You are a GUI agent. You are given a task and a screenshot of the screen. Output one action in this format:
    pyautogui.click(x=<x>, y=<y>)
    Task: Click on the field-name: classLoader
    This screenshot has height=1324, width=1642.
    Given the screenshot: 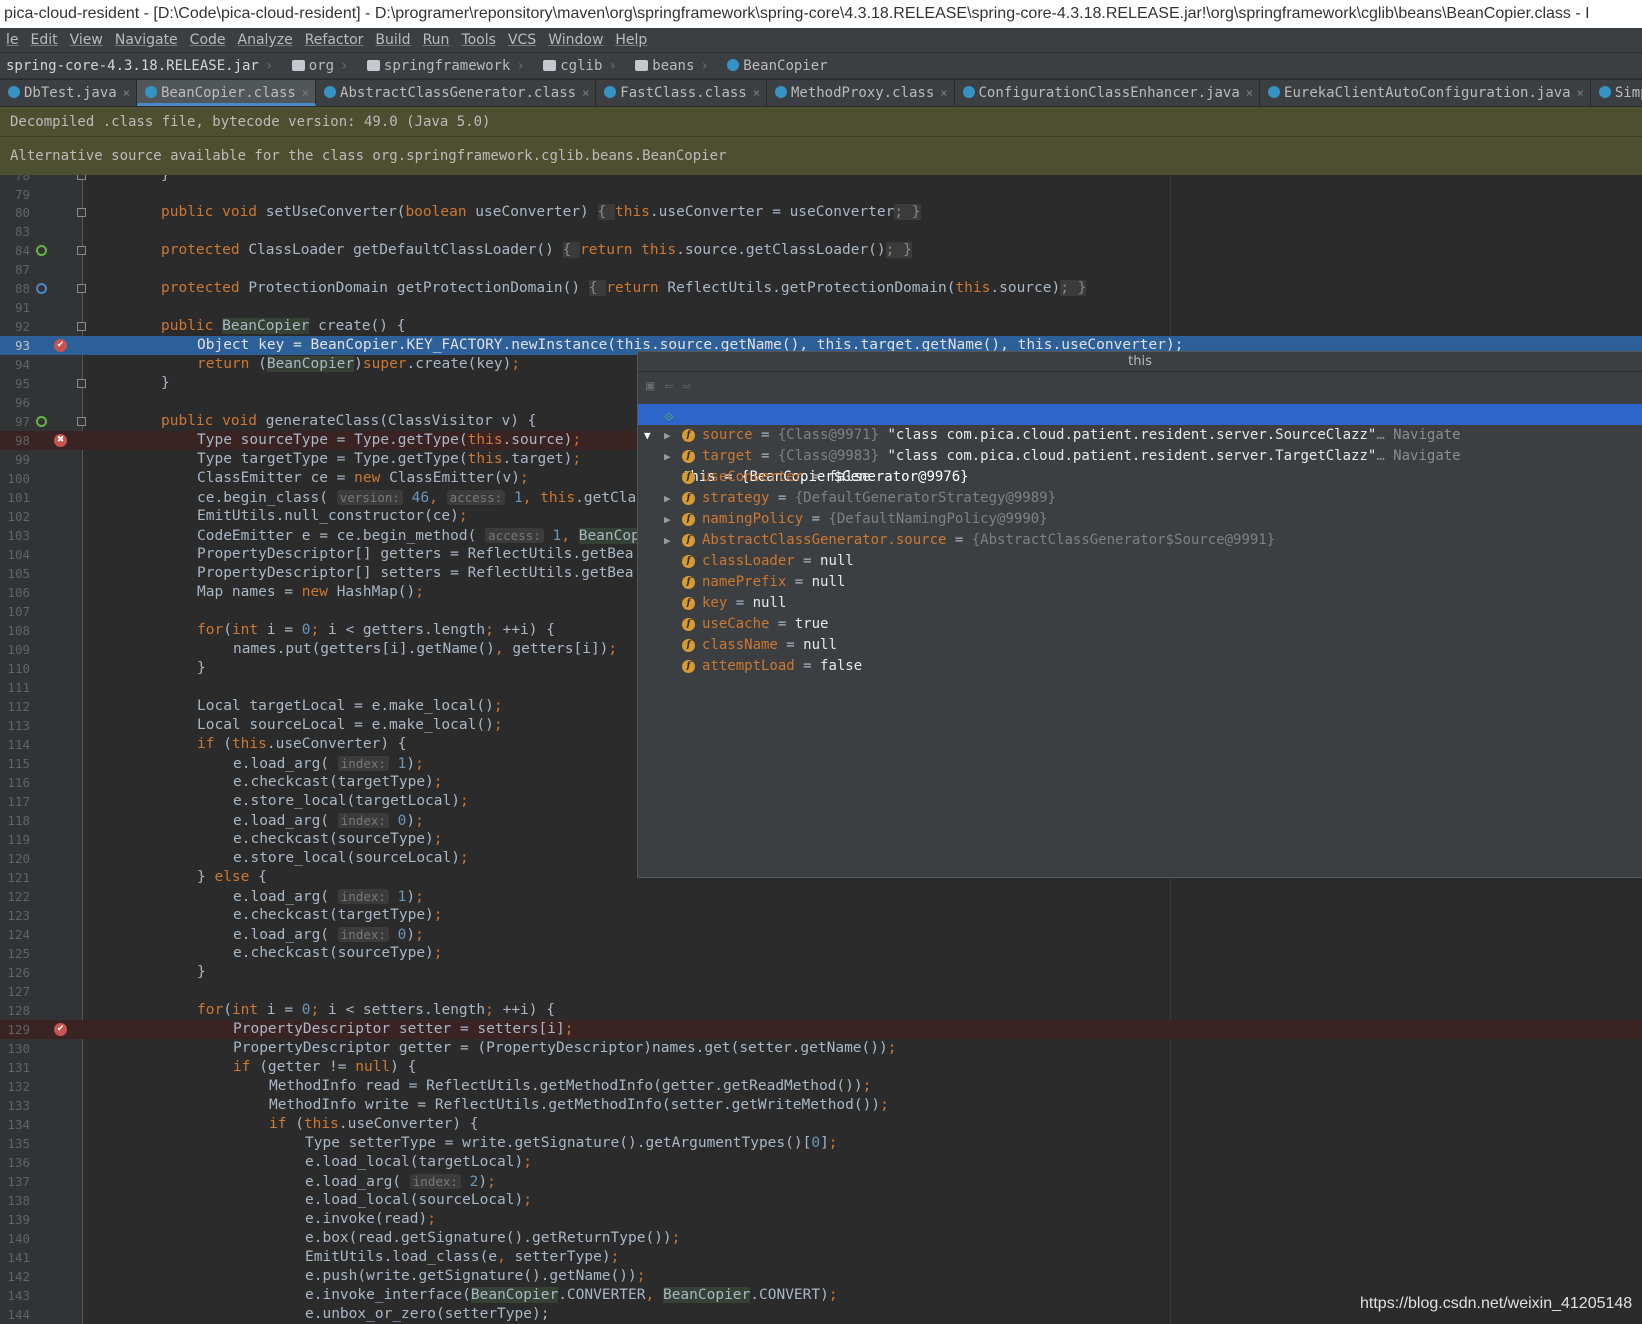 What is the action you would take?
    pyautogui.click(x=748, y=561)
    